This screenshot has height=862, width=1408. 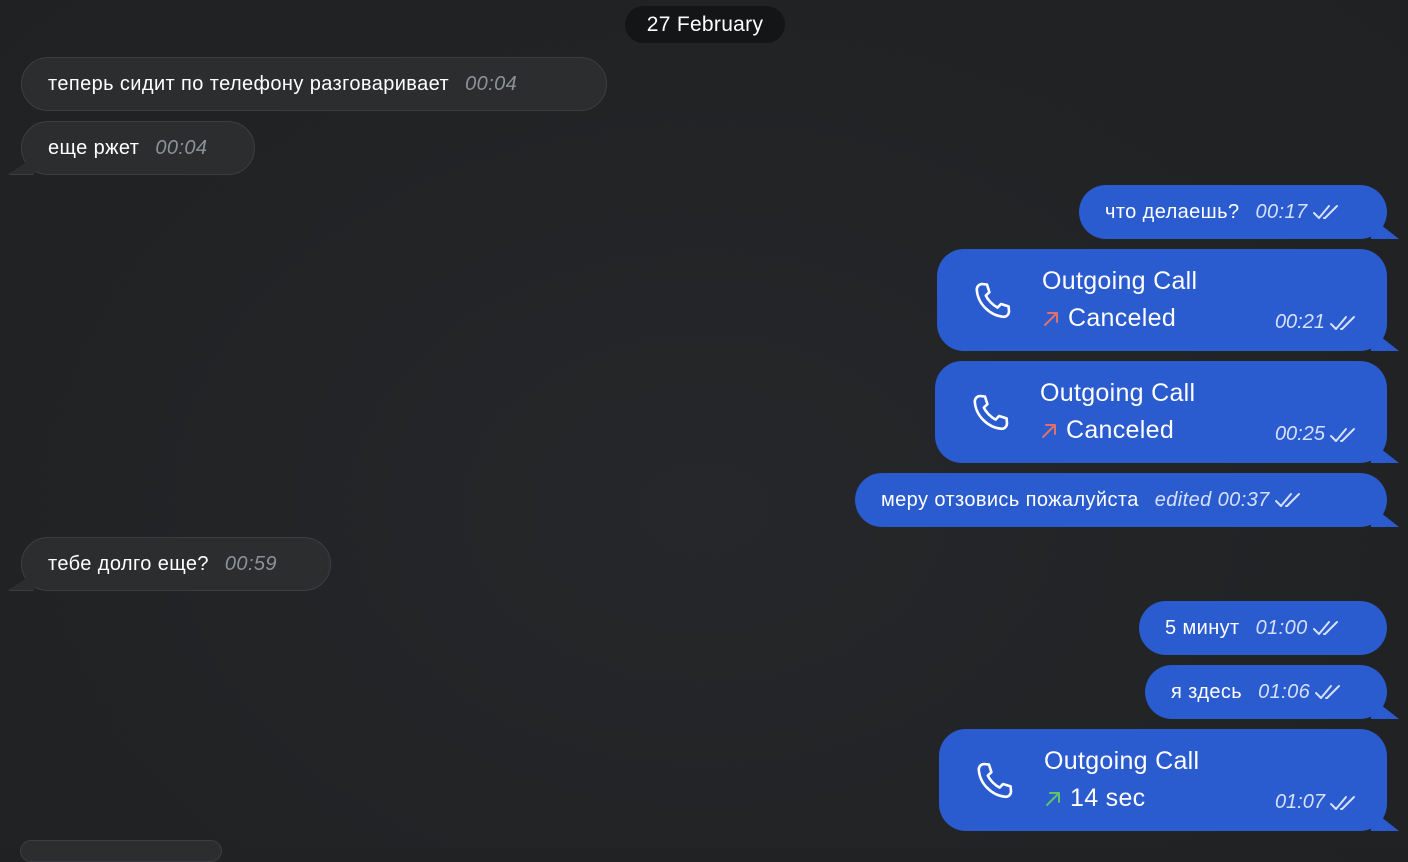 I want to click on outgoing-call-message: Outgoing Call Canceled 00:21, so click(x=1162, y=300).